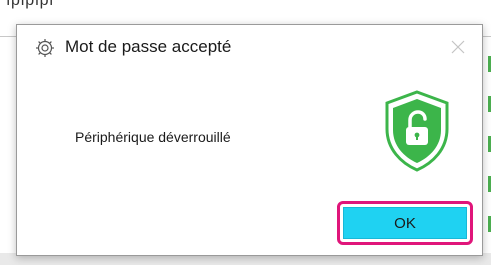 Image resolution: width=491 pixels, height=265 pixels. What do you see at coordinates (417, 131) in the screenshot?
I see `unlocked-shield-icon` at bounding box center [417, 131].